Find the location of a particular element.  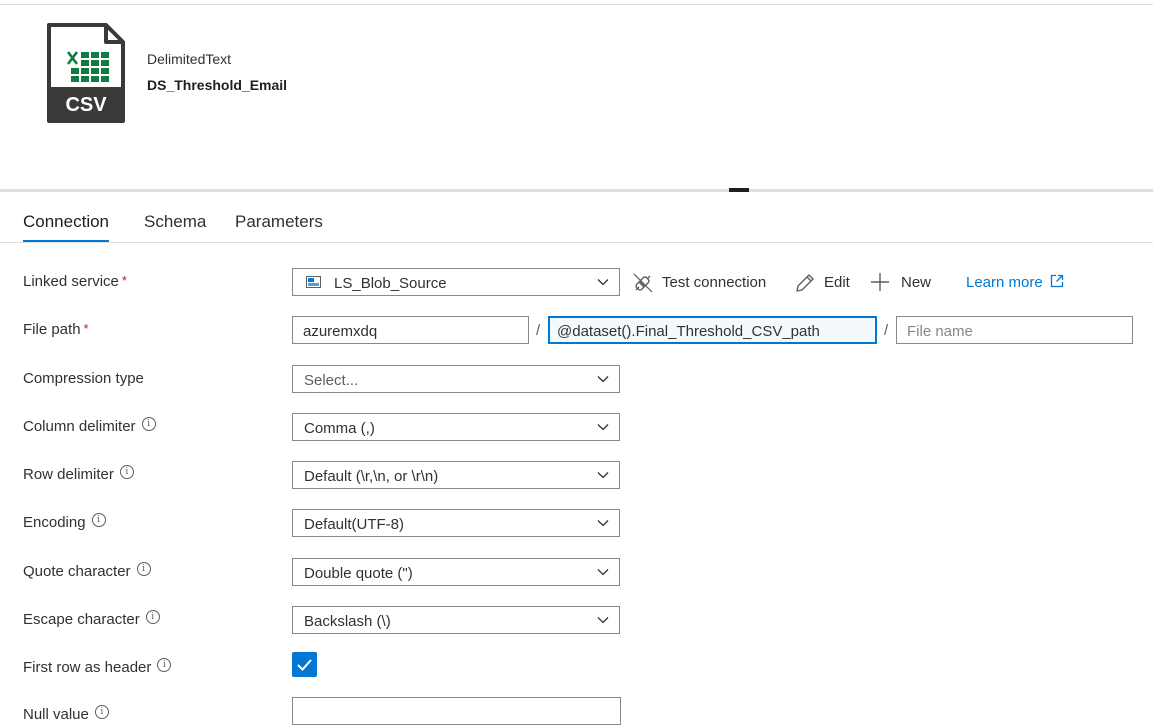

checkmark-icon is located at coordinates (304, 665).